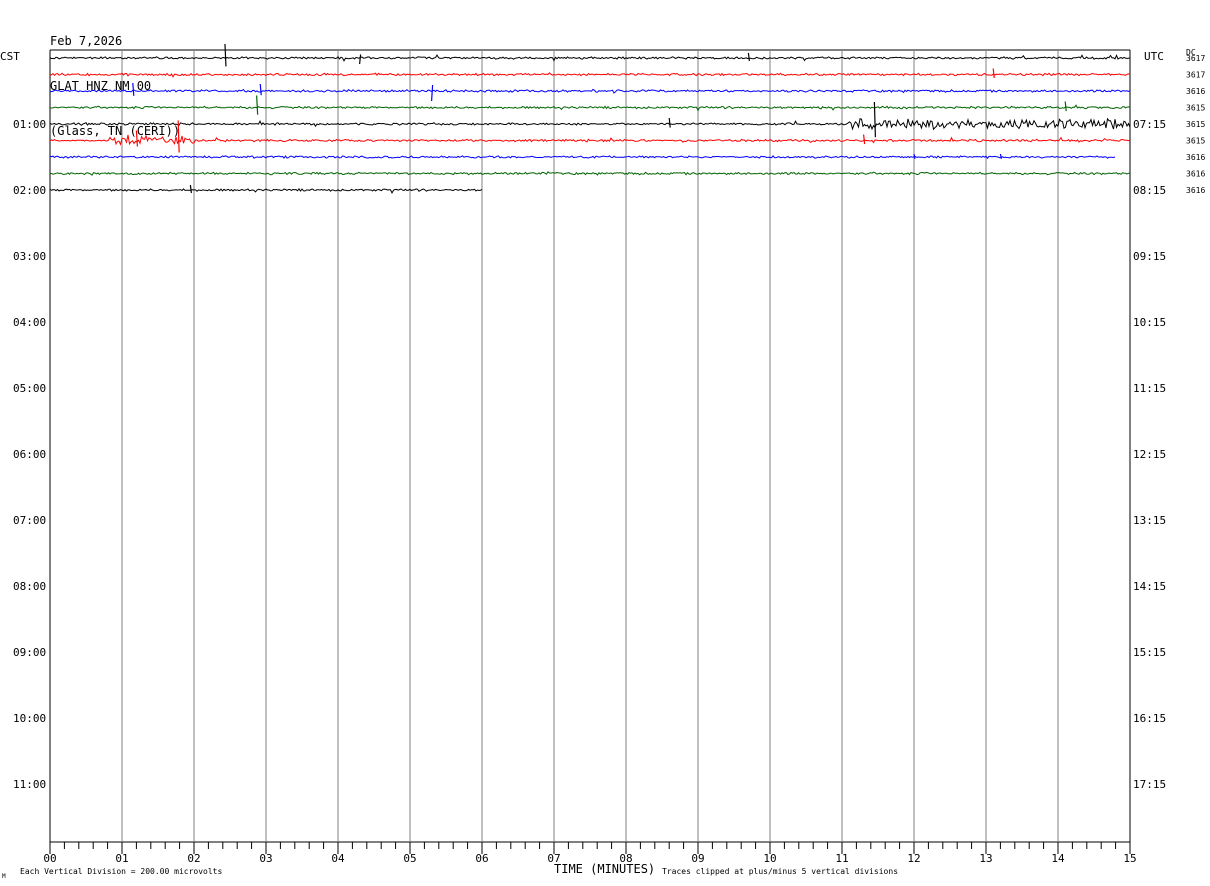 The width and height of the screenshot is (1210, 886). What do you see at coordinates (29, 454) in the screenshot?
I see `left-hour-label: 06:00` at bounding box center [29, 454].